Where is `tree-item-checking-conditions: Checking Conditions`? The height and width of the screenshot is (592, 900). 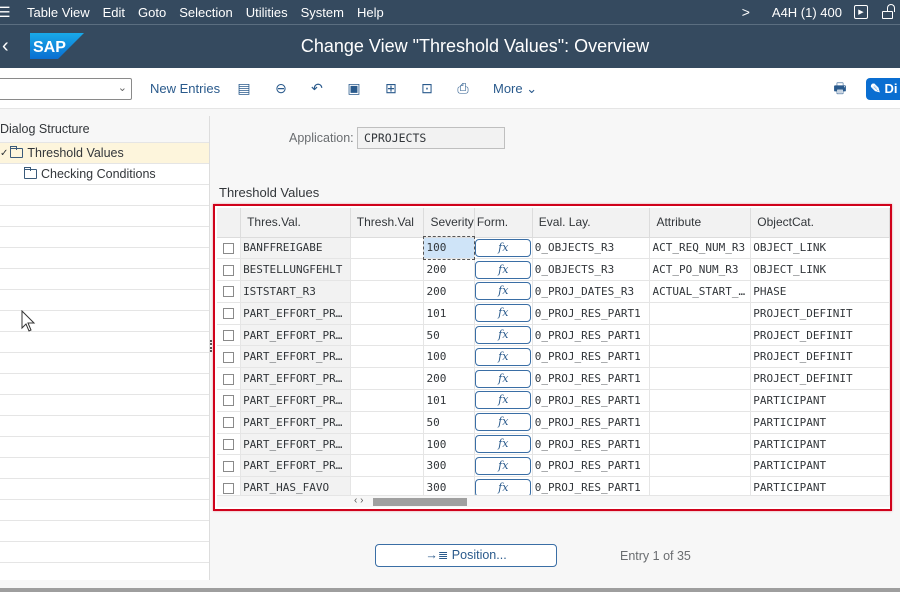 tree-item-checking-conditions: Checking Conditions is located at coordinates (104, 174).